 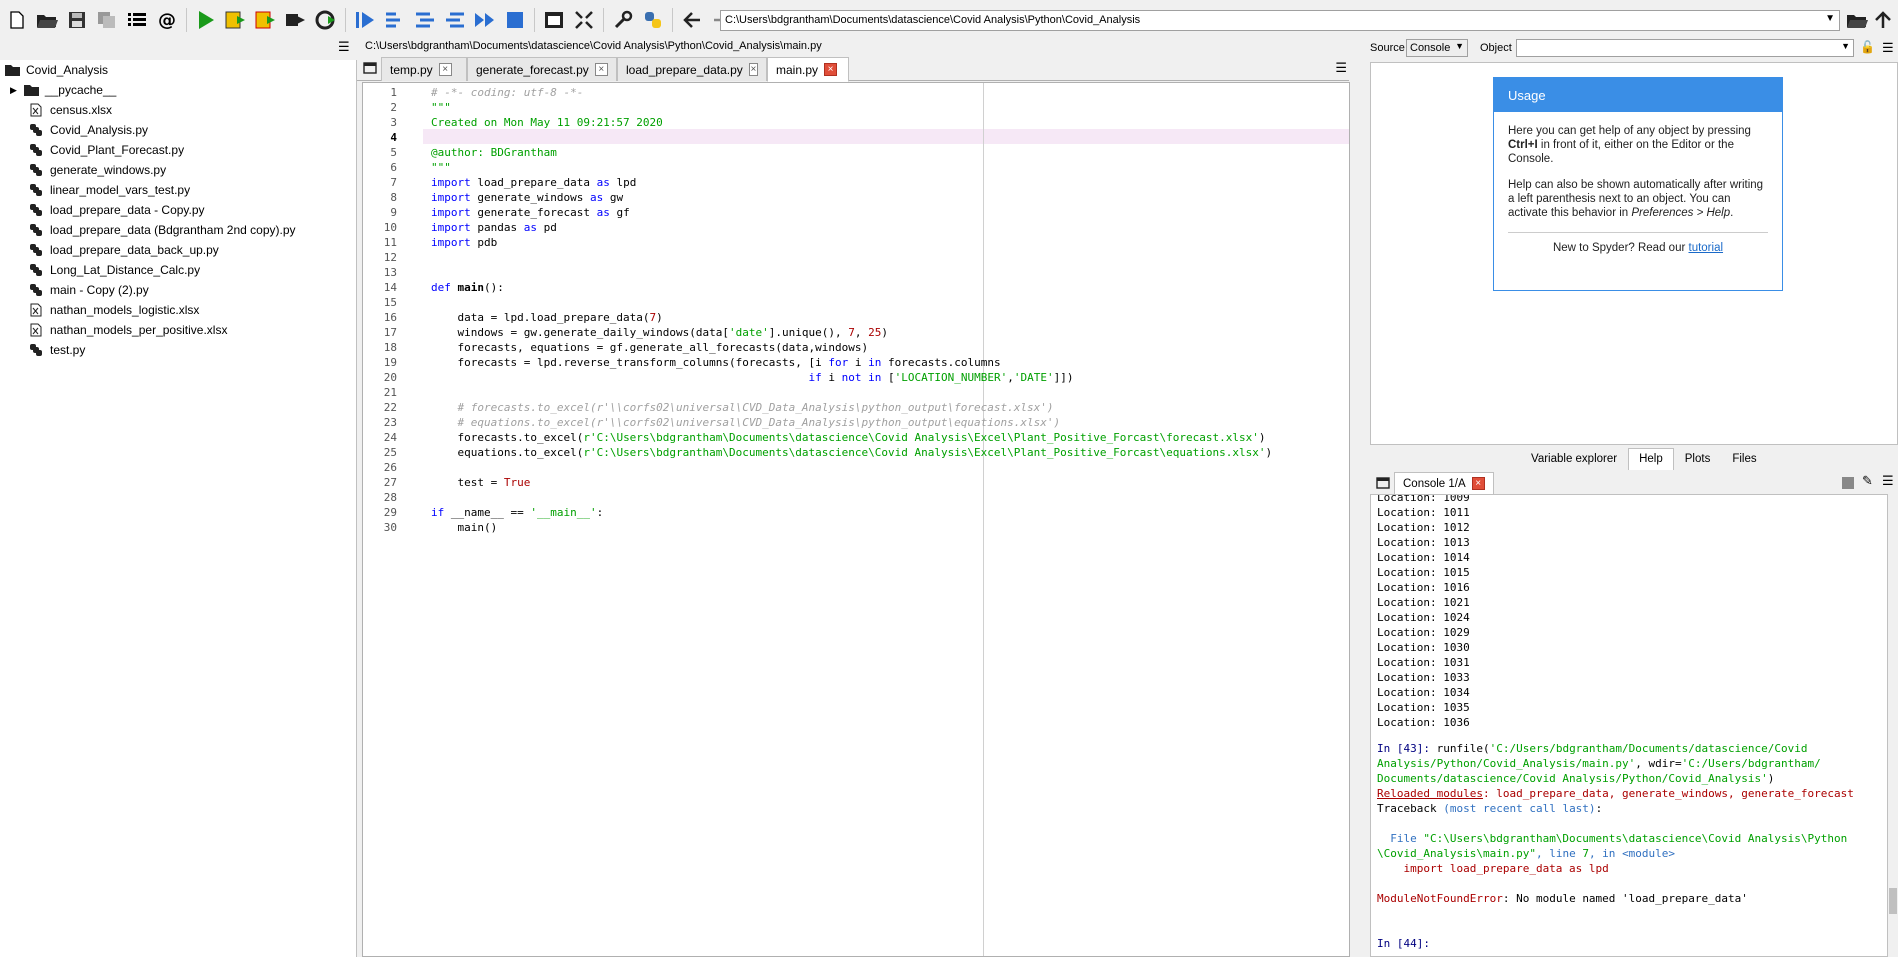 I want to click on clear-console-icon: ✎, so click(x=1867, y=481).